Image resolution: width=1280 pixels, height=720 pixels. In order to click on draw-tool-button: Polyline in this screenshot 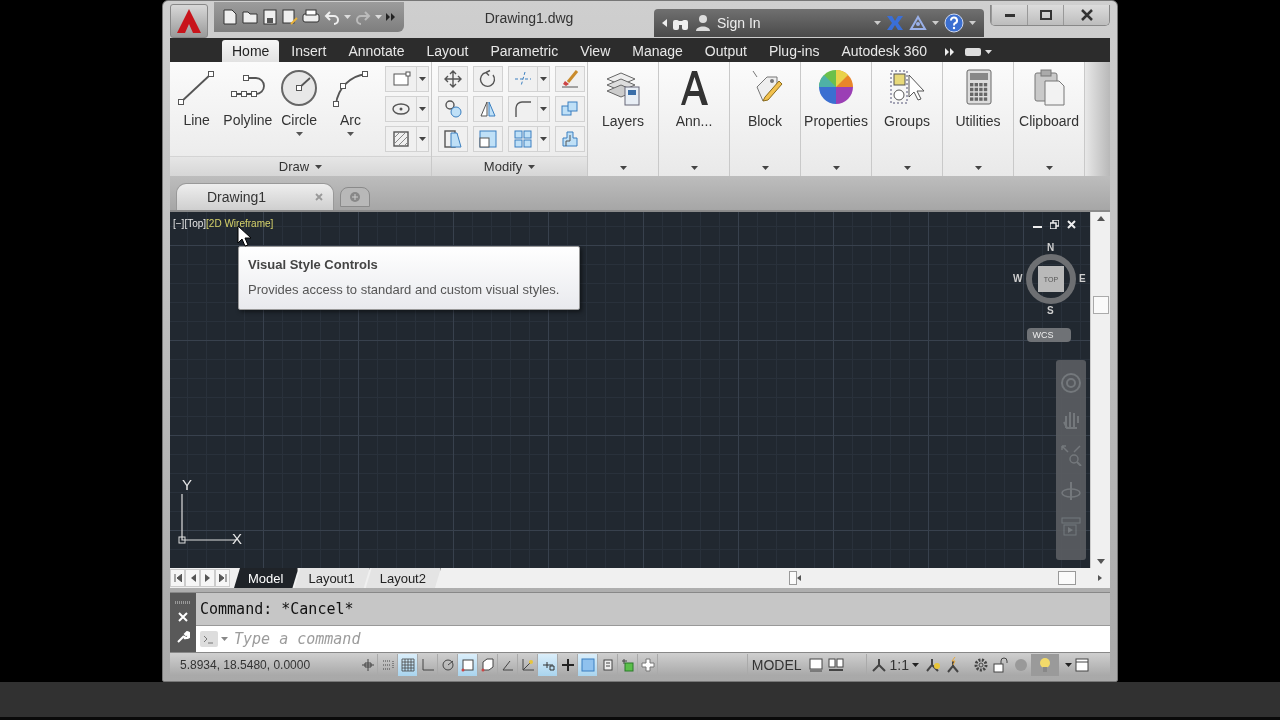, I will do `click(248, 109)`.